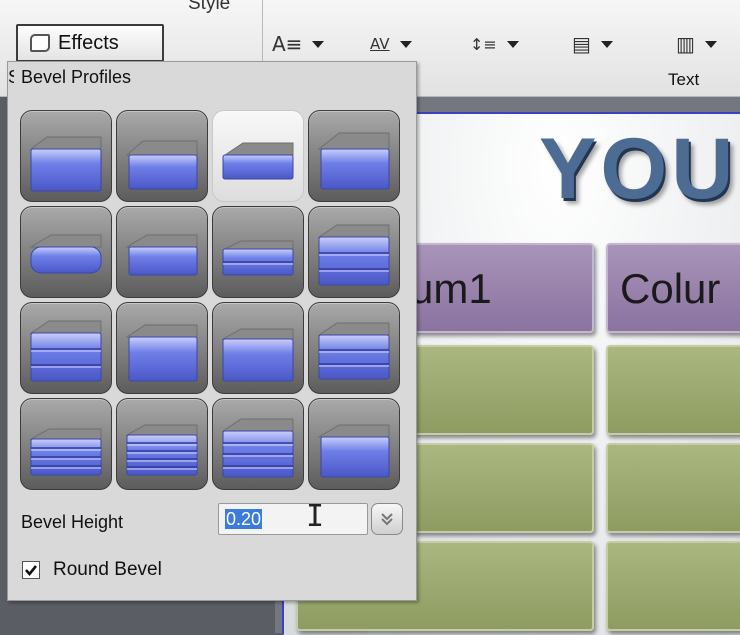  I want to click on bevel-notch-icon, so click(161, 353).